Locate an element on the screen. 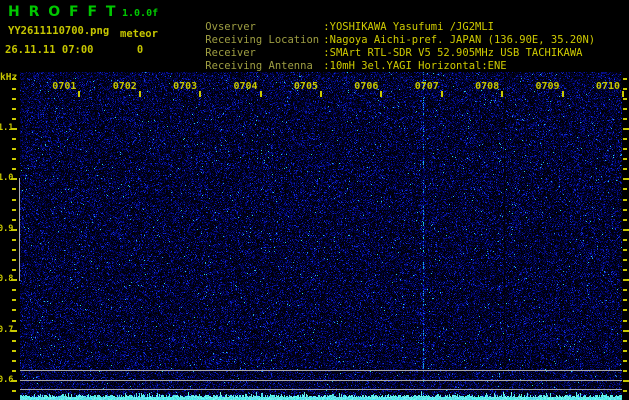 This screenshot has height=400, width=629. x-axis-label: 0702 is located at coordinates (124, 86).